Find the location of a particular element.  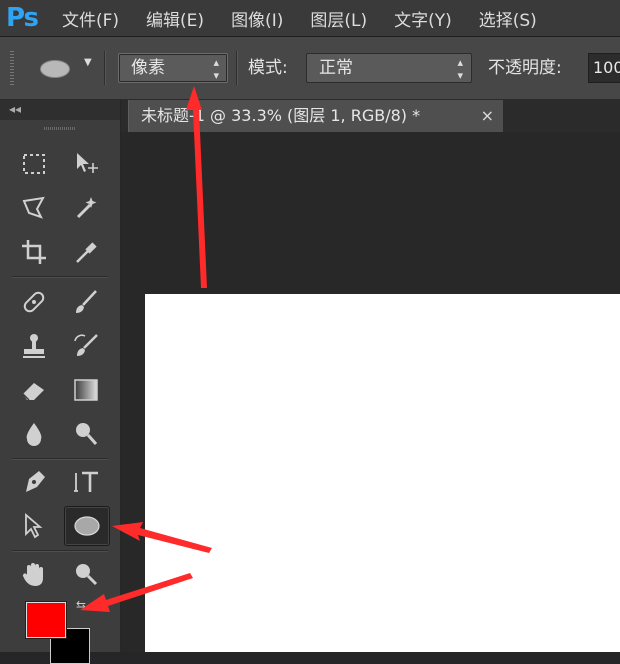

hand-tool is located at coordinates (34, 574).